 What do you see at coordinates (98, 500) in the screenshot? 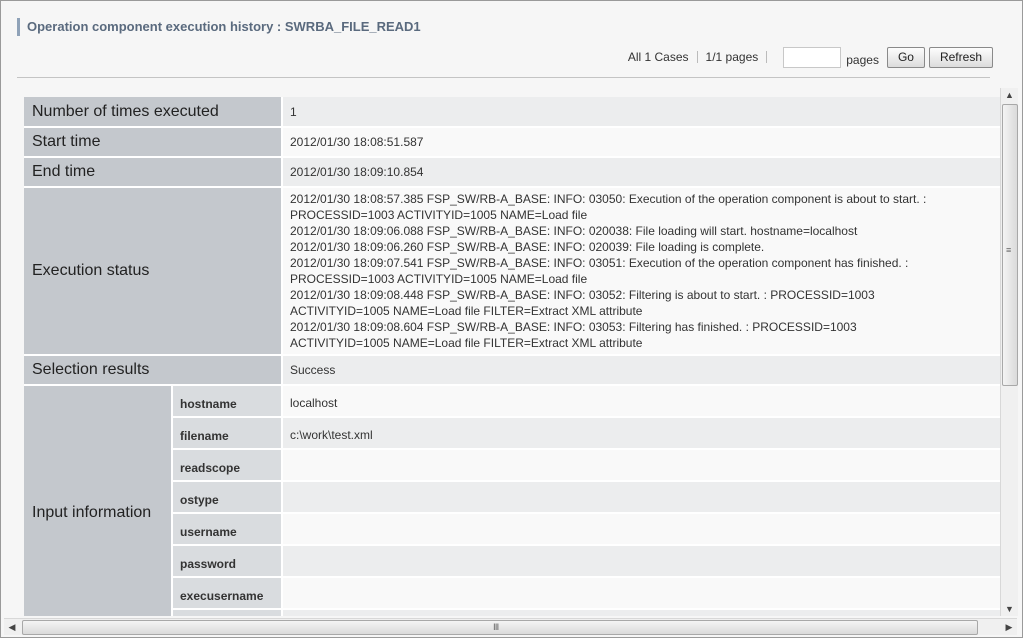
I see `input-information-label: Input information` at bounding box center [98, 500].